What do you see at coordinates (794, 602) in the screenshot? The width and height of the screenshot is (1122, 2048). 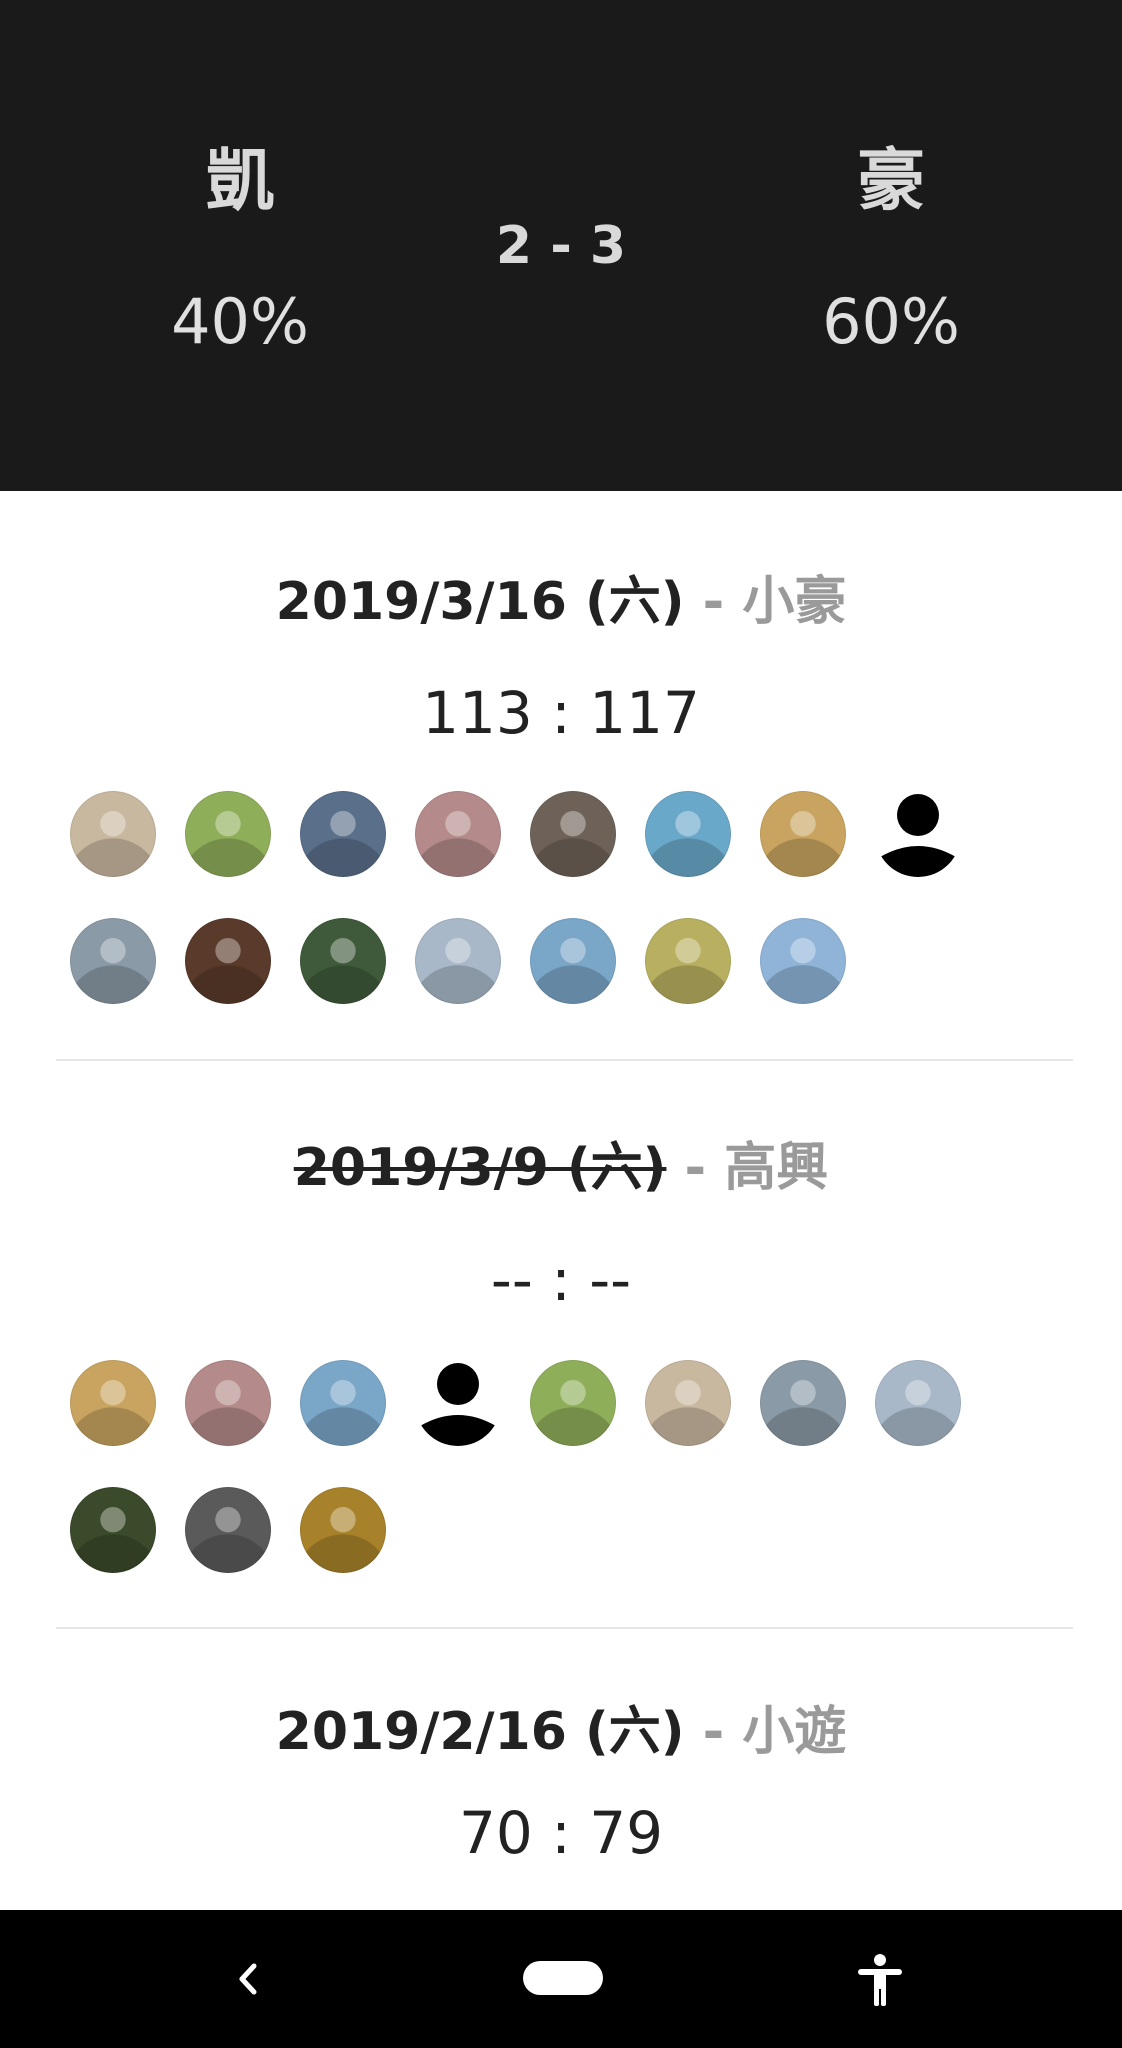 I see `match-host: 小豪` at bounding box center [794, 602].